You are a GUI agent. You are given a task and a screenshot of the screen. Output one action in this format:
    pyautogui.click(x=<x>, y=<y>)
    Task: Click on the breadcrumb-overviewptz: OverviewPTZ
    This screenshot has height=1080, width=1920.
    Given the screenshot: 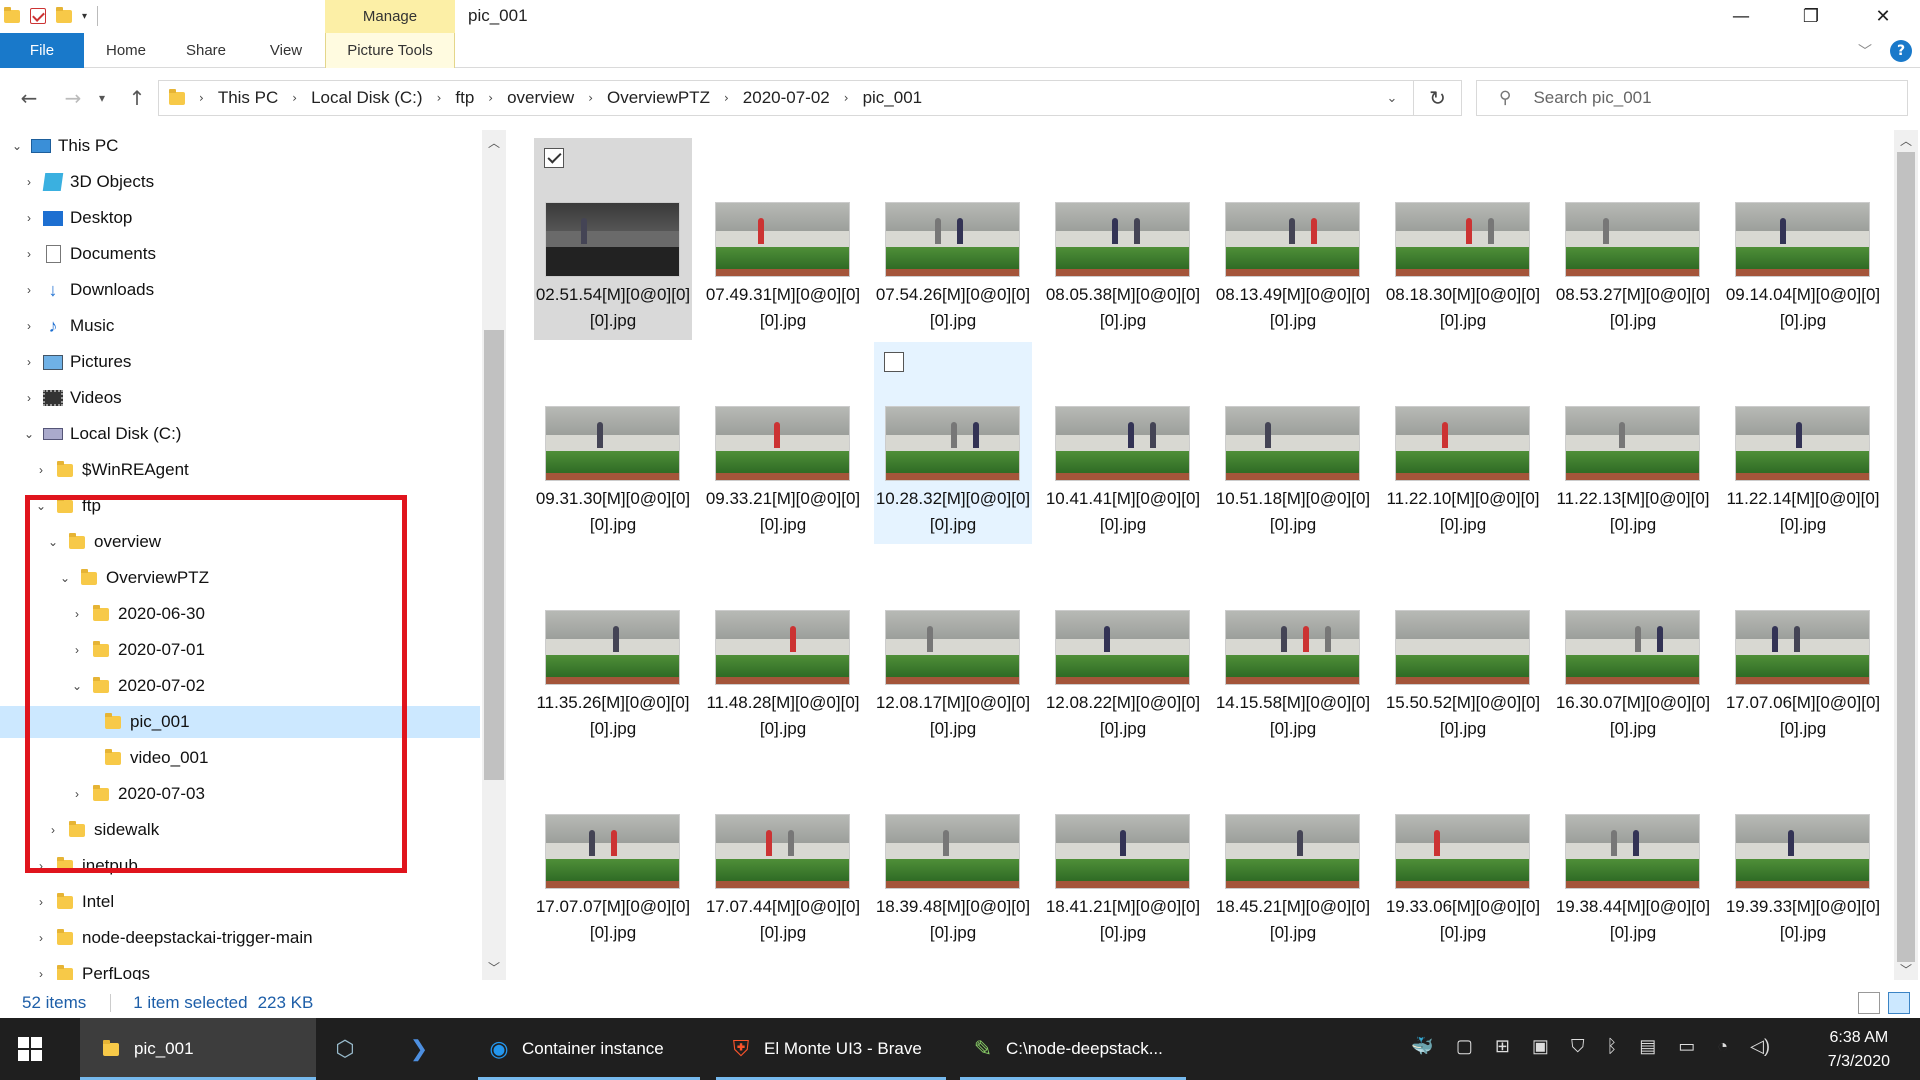 What is the action you would take?
    pyautogui.click(x=658, y=98)
    